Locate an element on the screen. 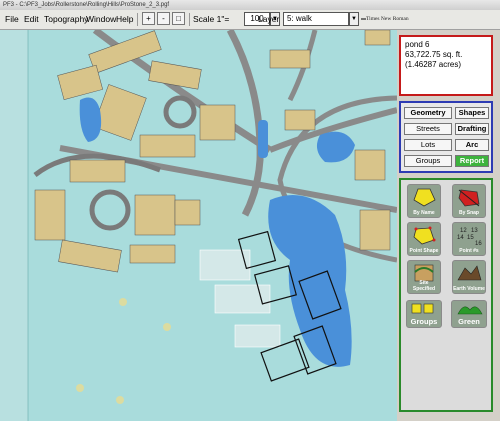 This screenshot has height=421, width=500. report-button: Report is located at coordinates (472, 161).